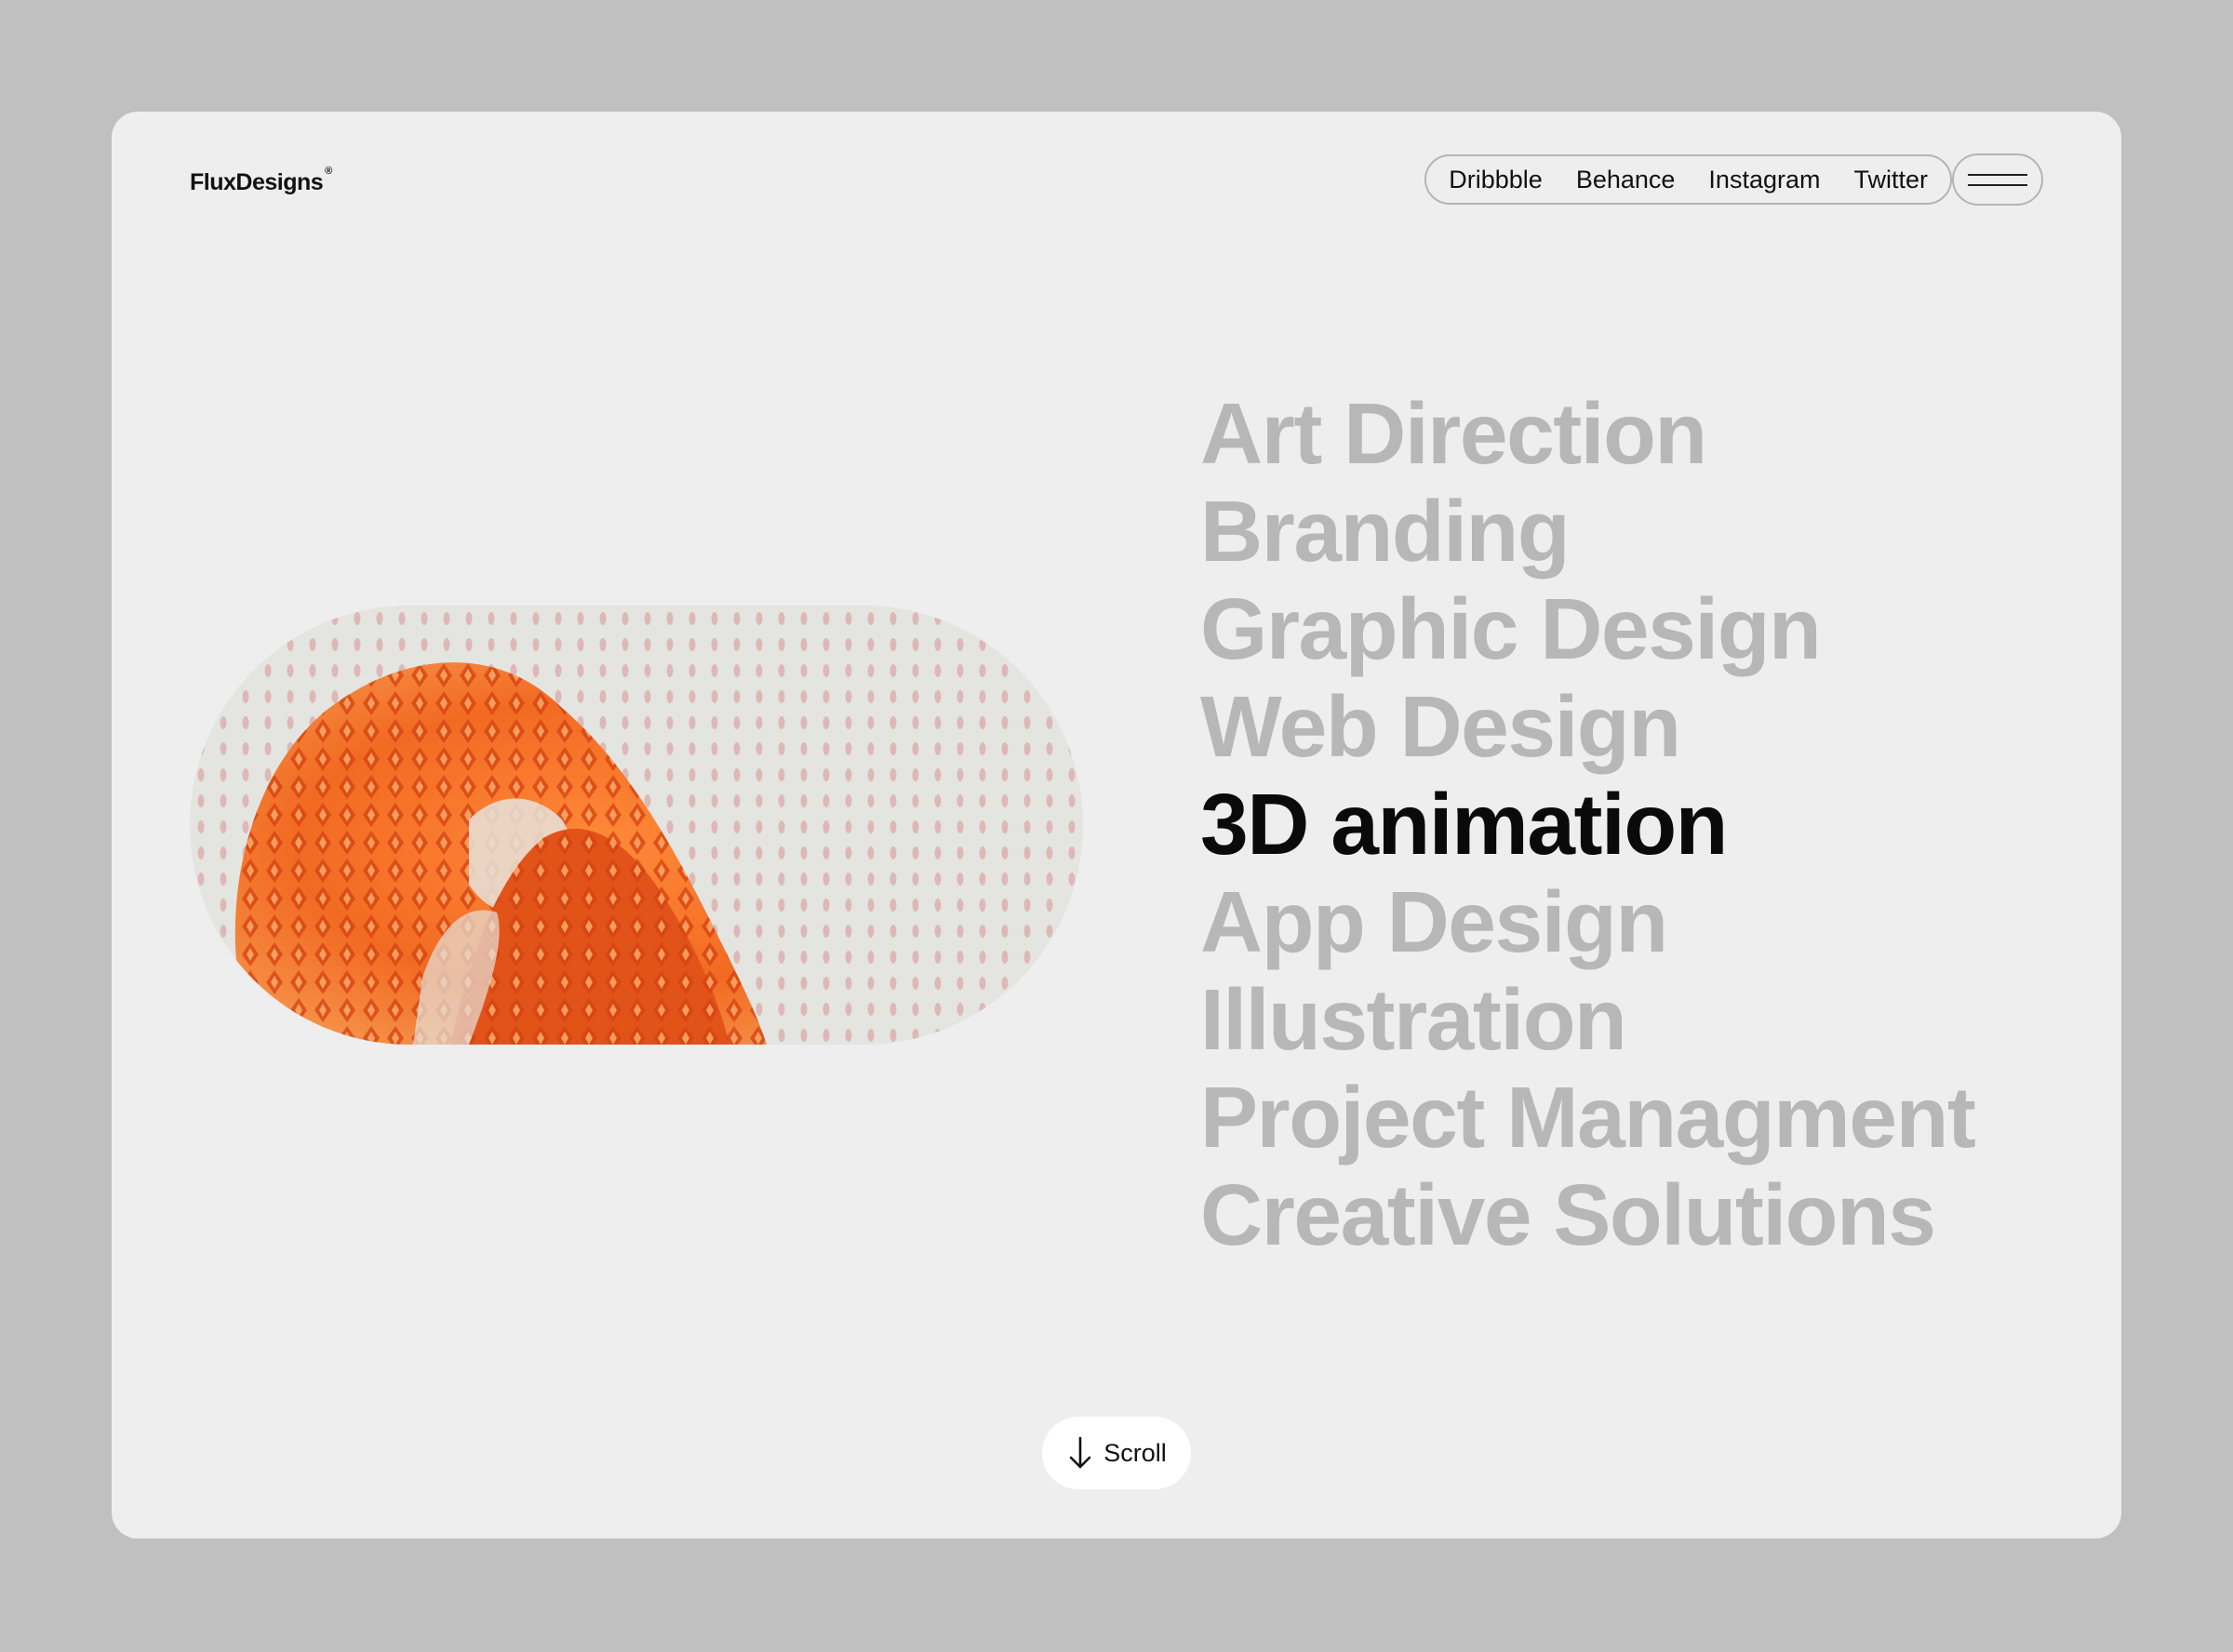 This screenshot has width=2233, height=1652. Describe the element at coordinates (1997, 174) in the screenshot. I see `hamburger-icon` at that location.